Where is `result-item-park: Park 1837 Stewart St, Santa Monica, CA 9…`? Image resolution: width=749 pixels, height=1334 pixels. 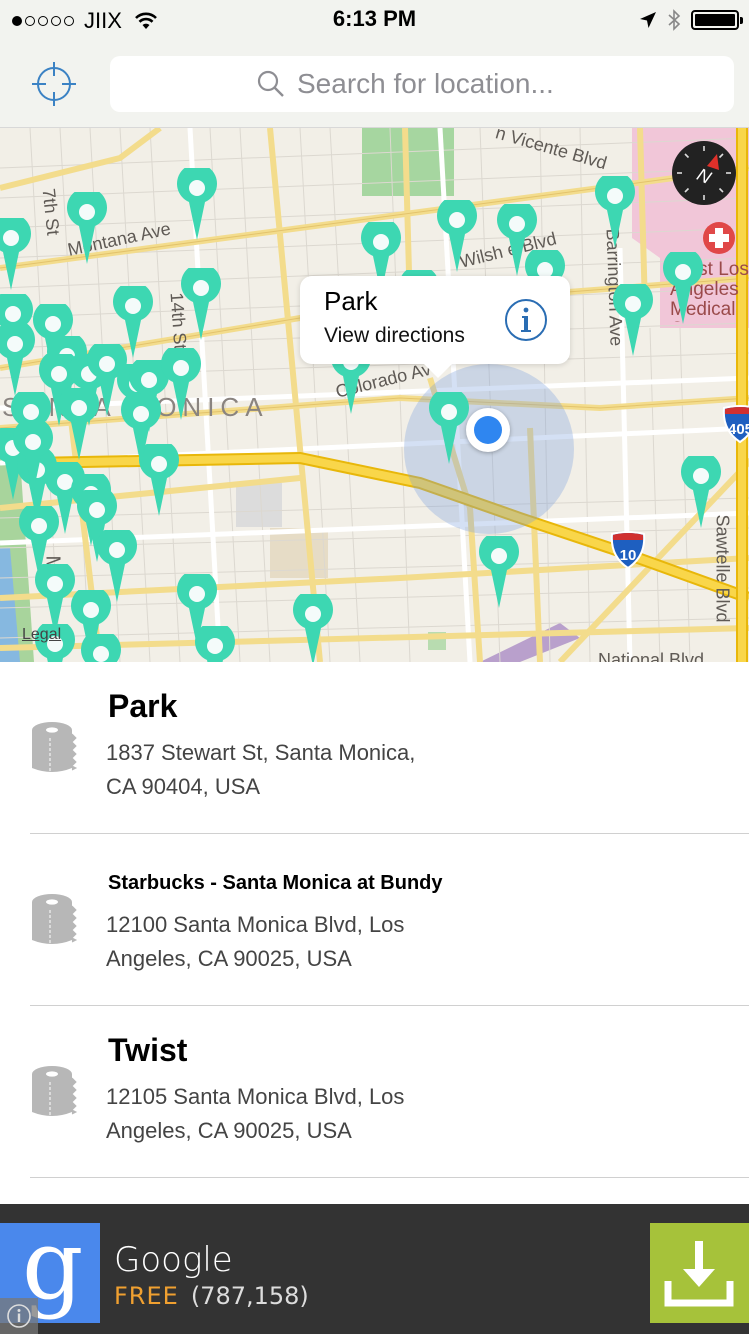
result-item-park: Park 1837 Stewart St, Santa Monica, CA 9… is located at coordinates (374, 748).